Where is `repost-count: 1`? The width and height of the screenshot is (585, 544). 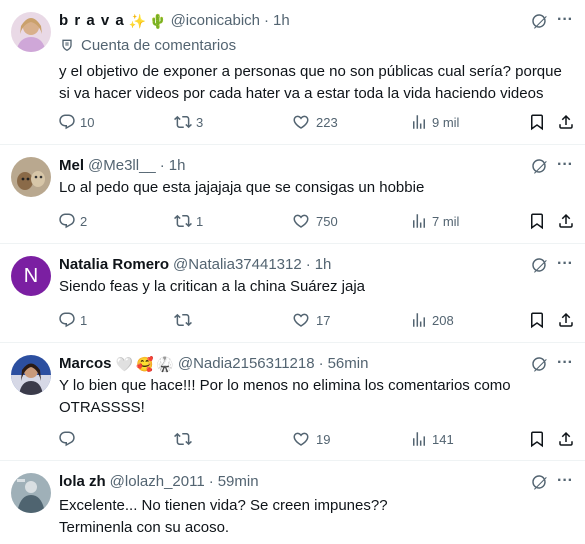
repost-count: 1 is located at coordinates (200, 221).